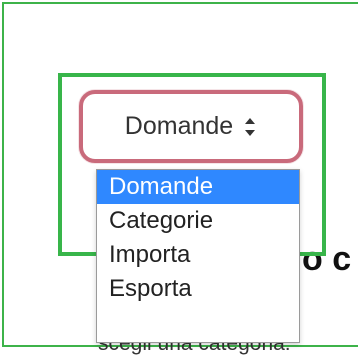 Image resolution: width=361 pixels, height=355 pixels. I want to click on dropdown-option-importa: Importa, so click(198, 255).